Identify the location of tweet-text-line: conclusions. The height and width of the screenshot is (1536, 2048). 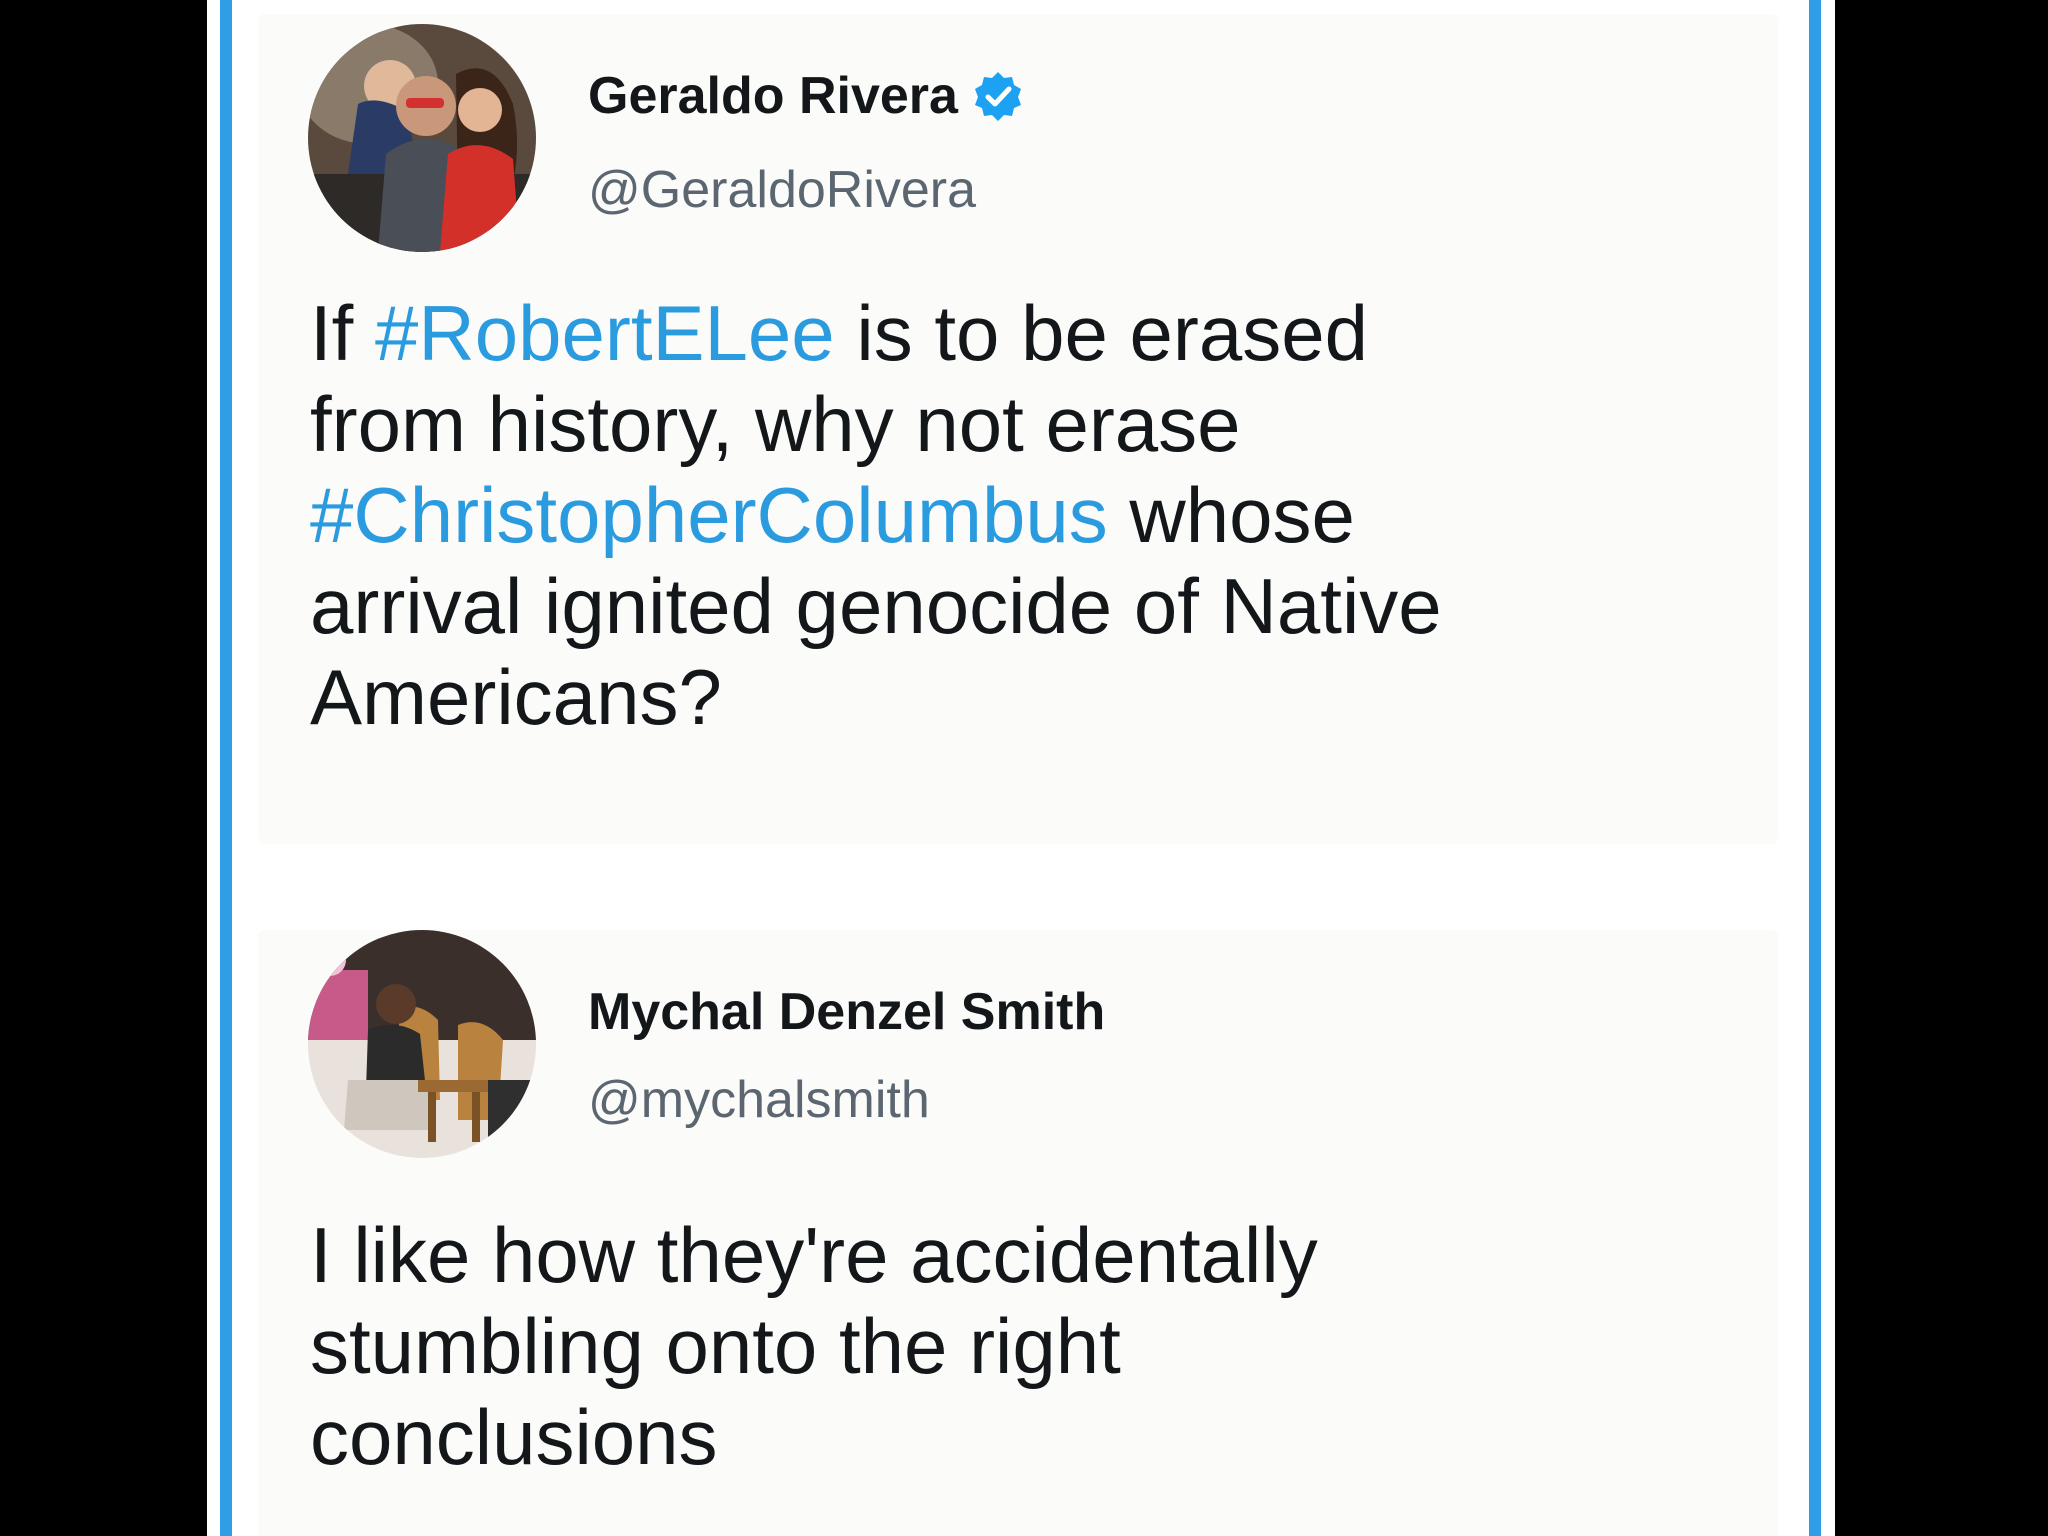
(514, 1437).